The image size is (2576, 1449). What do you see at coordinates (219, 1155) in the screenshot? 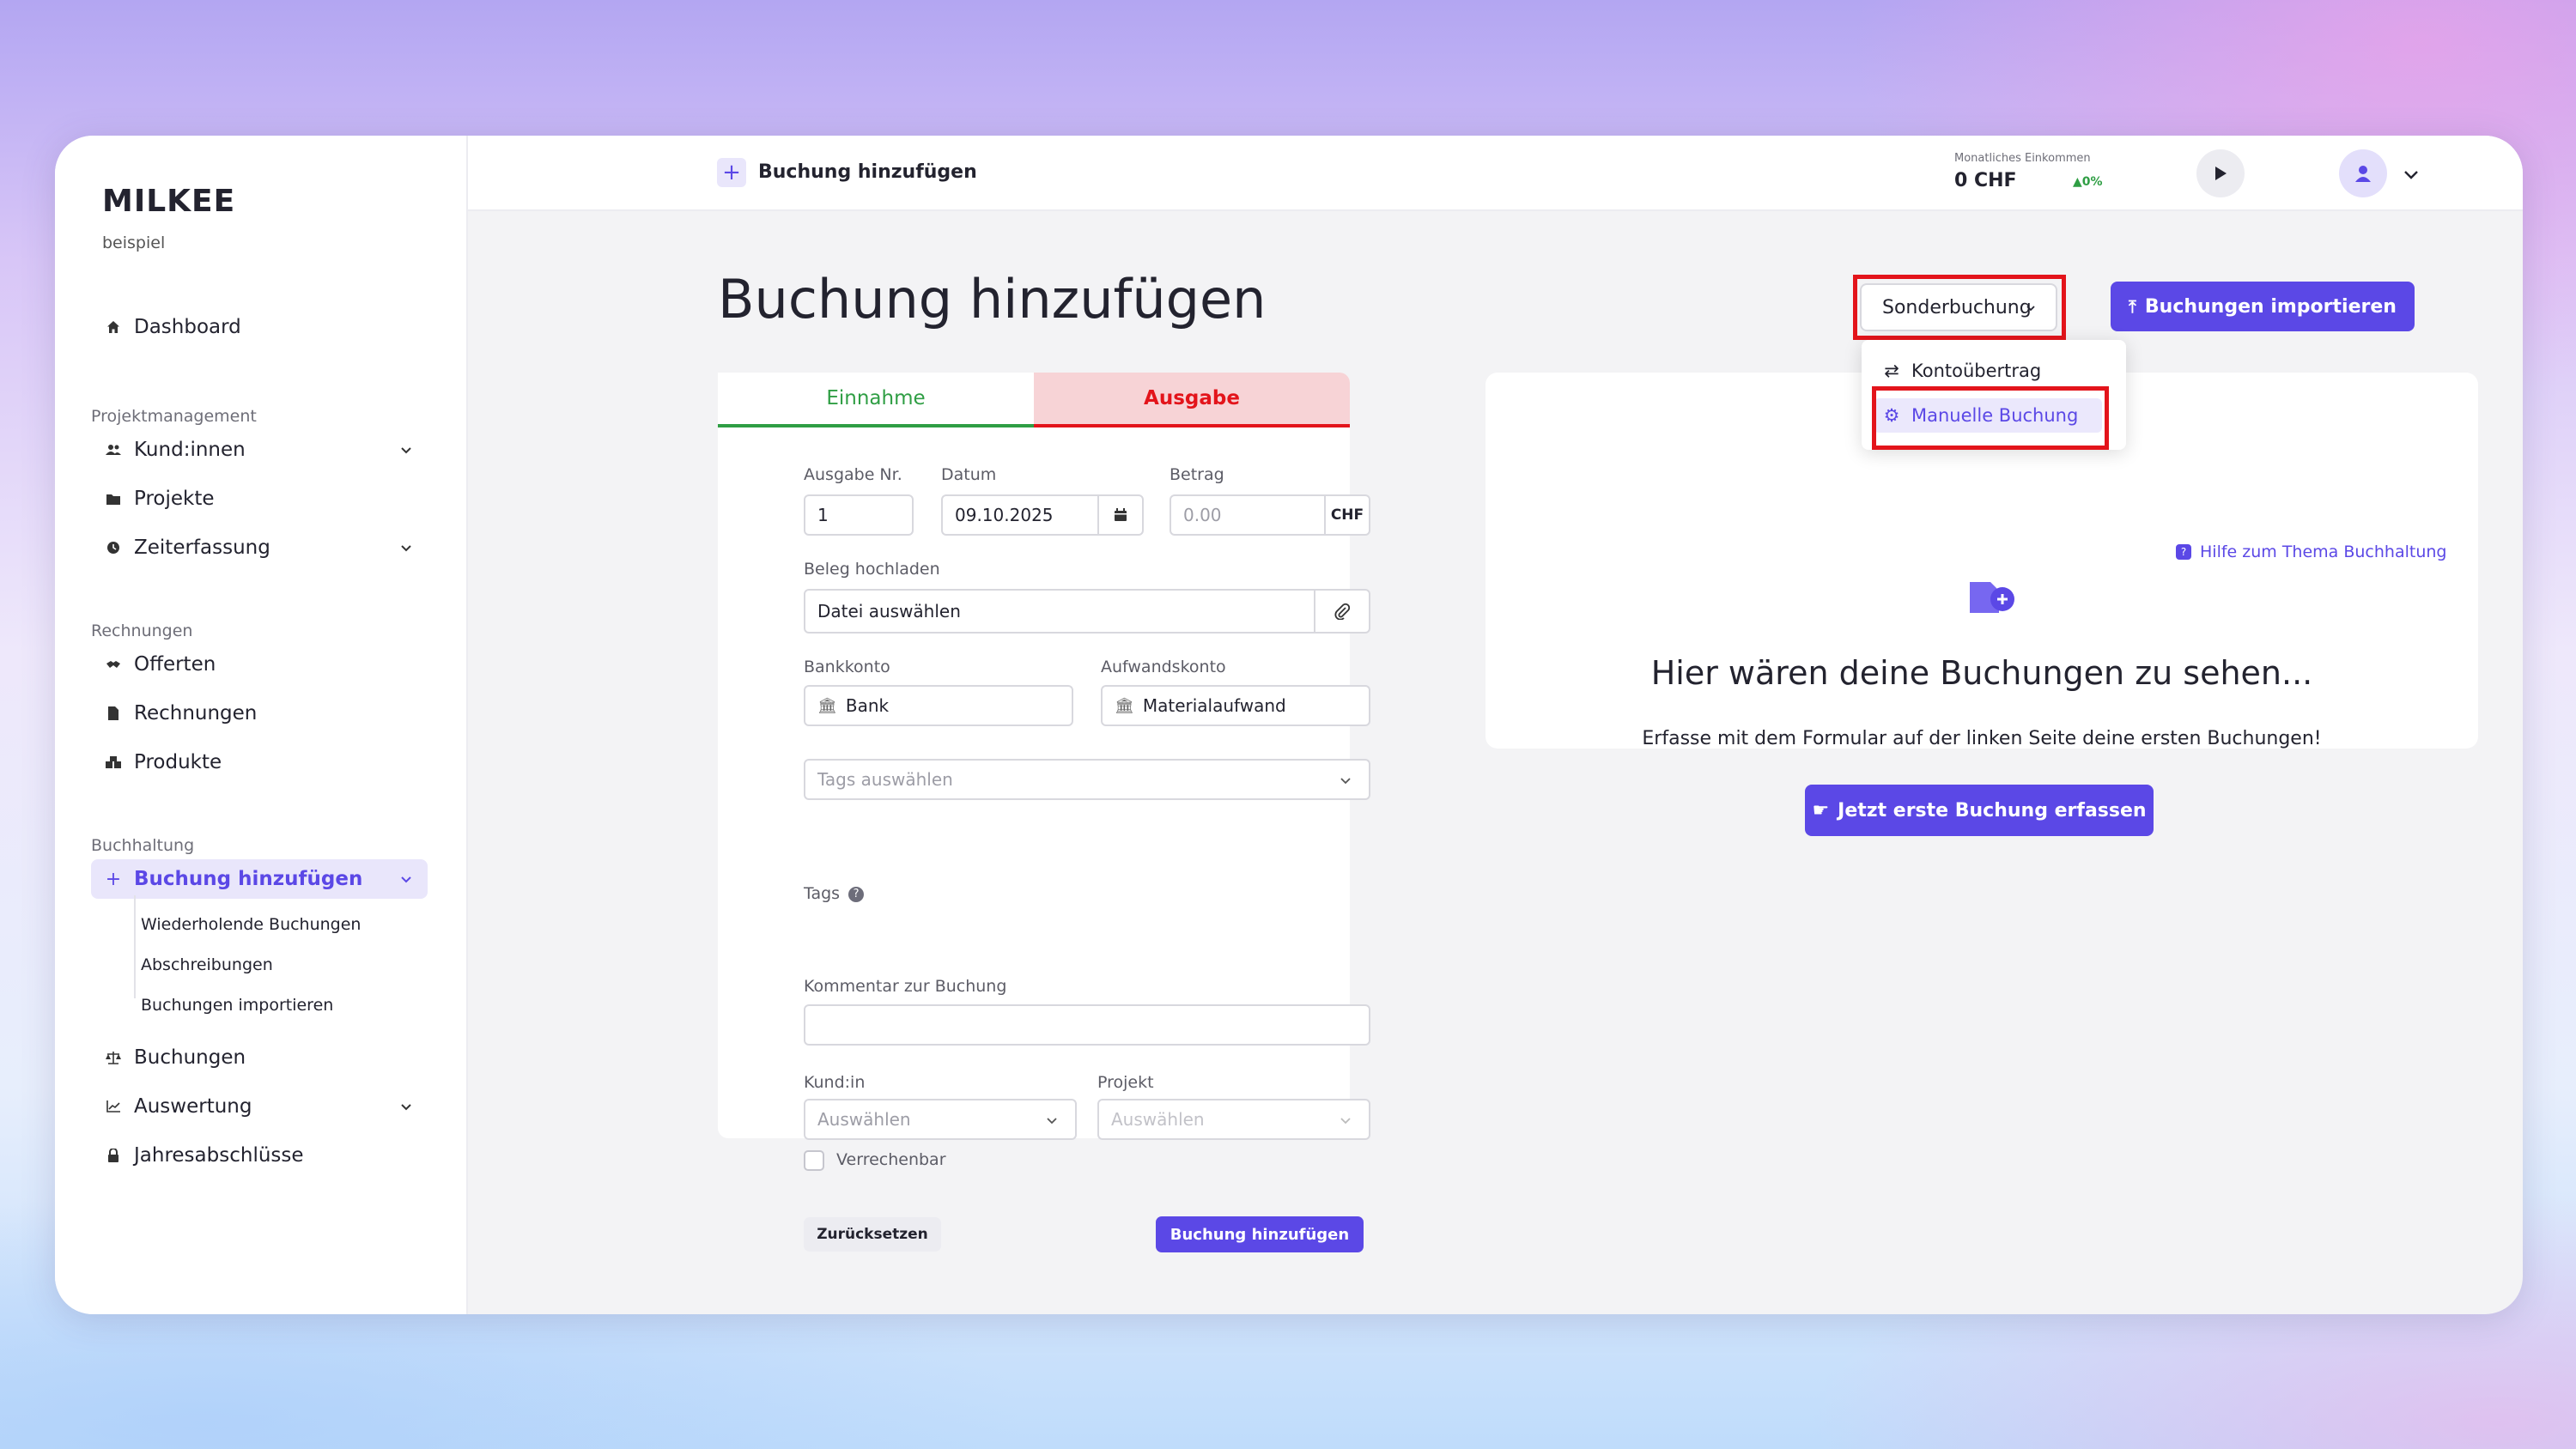
I see `sidebar-item-label: Jahresabschlüsse` at bounding box center [219, 1155].